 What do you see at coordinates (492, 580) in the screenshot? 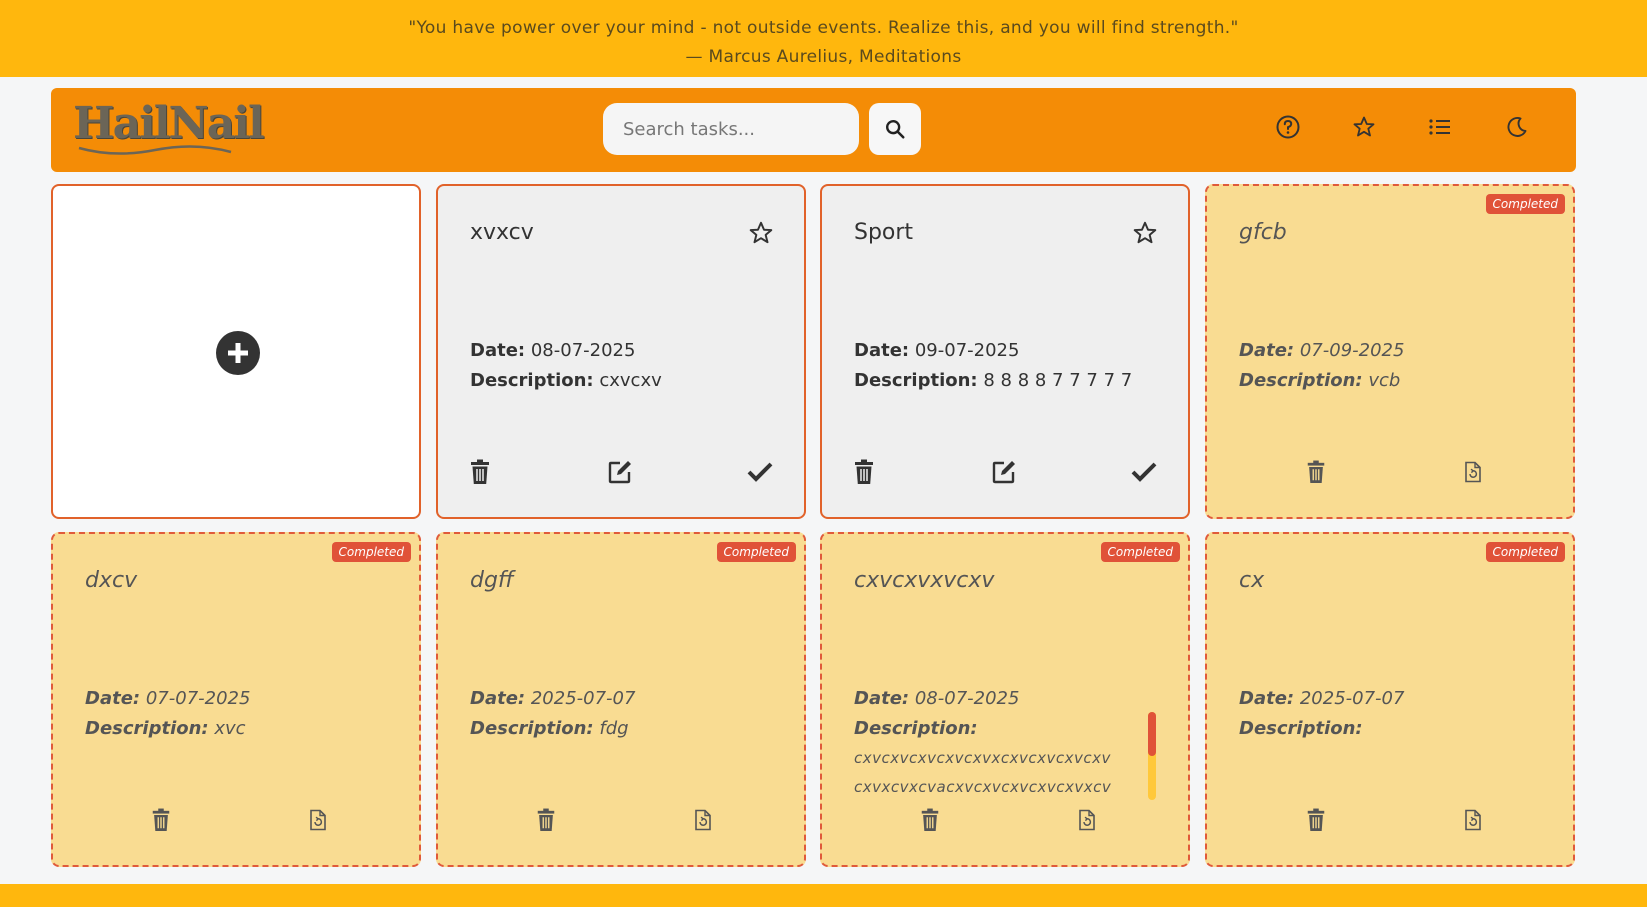
I see `task-title: dgff` at bounding box center [492, 580].